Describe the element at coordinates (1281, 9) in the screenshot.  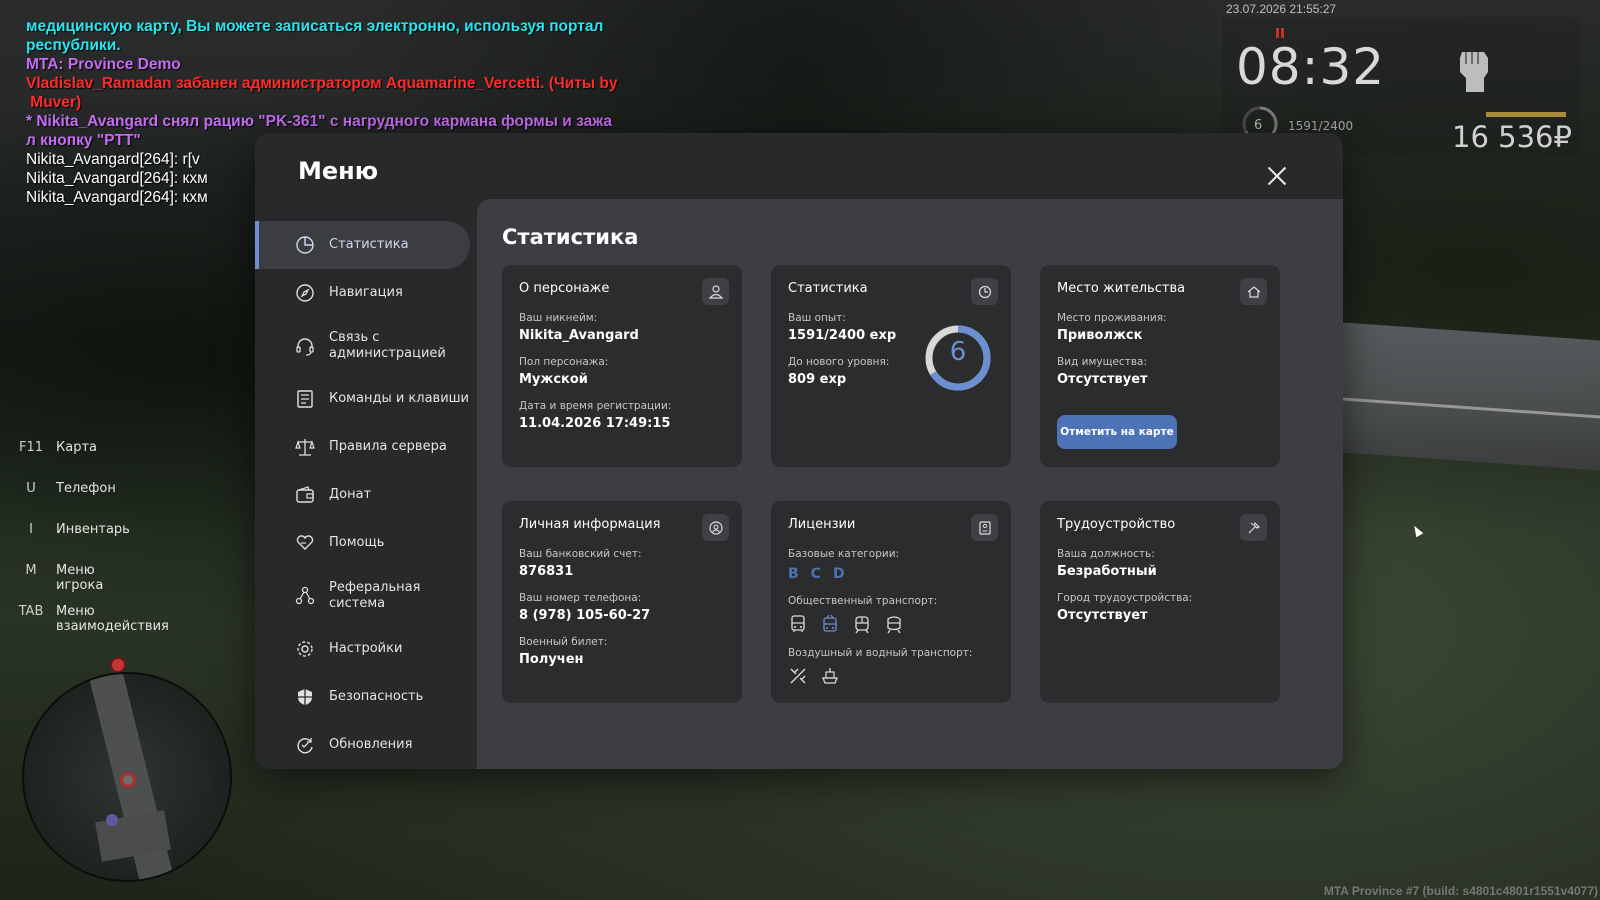
I see `hud-datetime: 23.07.2026 21:55:27` at that location.